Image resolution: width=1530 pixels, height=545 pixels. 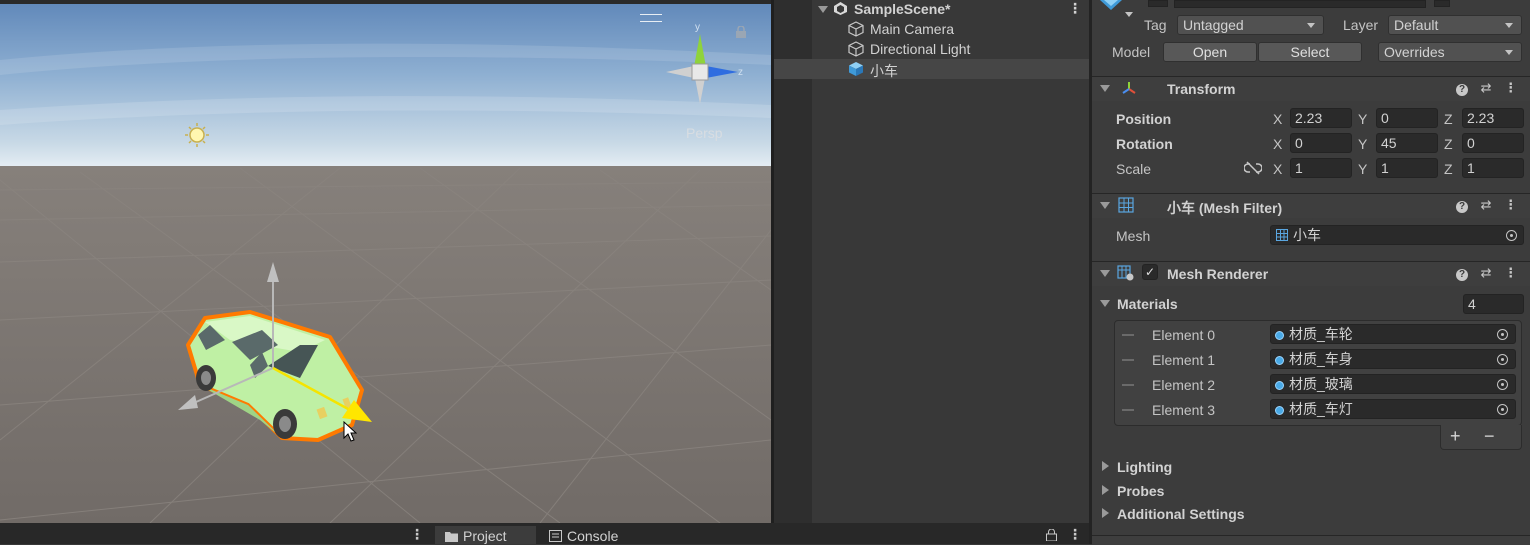 I want to click on component-icons: ? ⇄ ⋮, so click(x=1486, y=88).